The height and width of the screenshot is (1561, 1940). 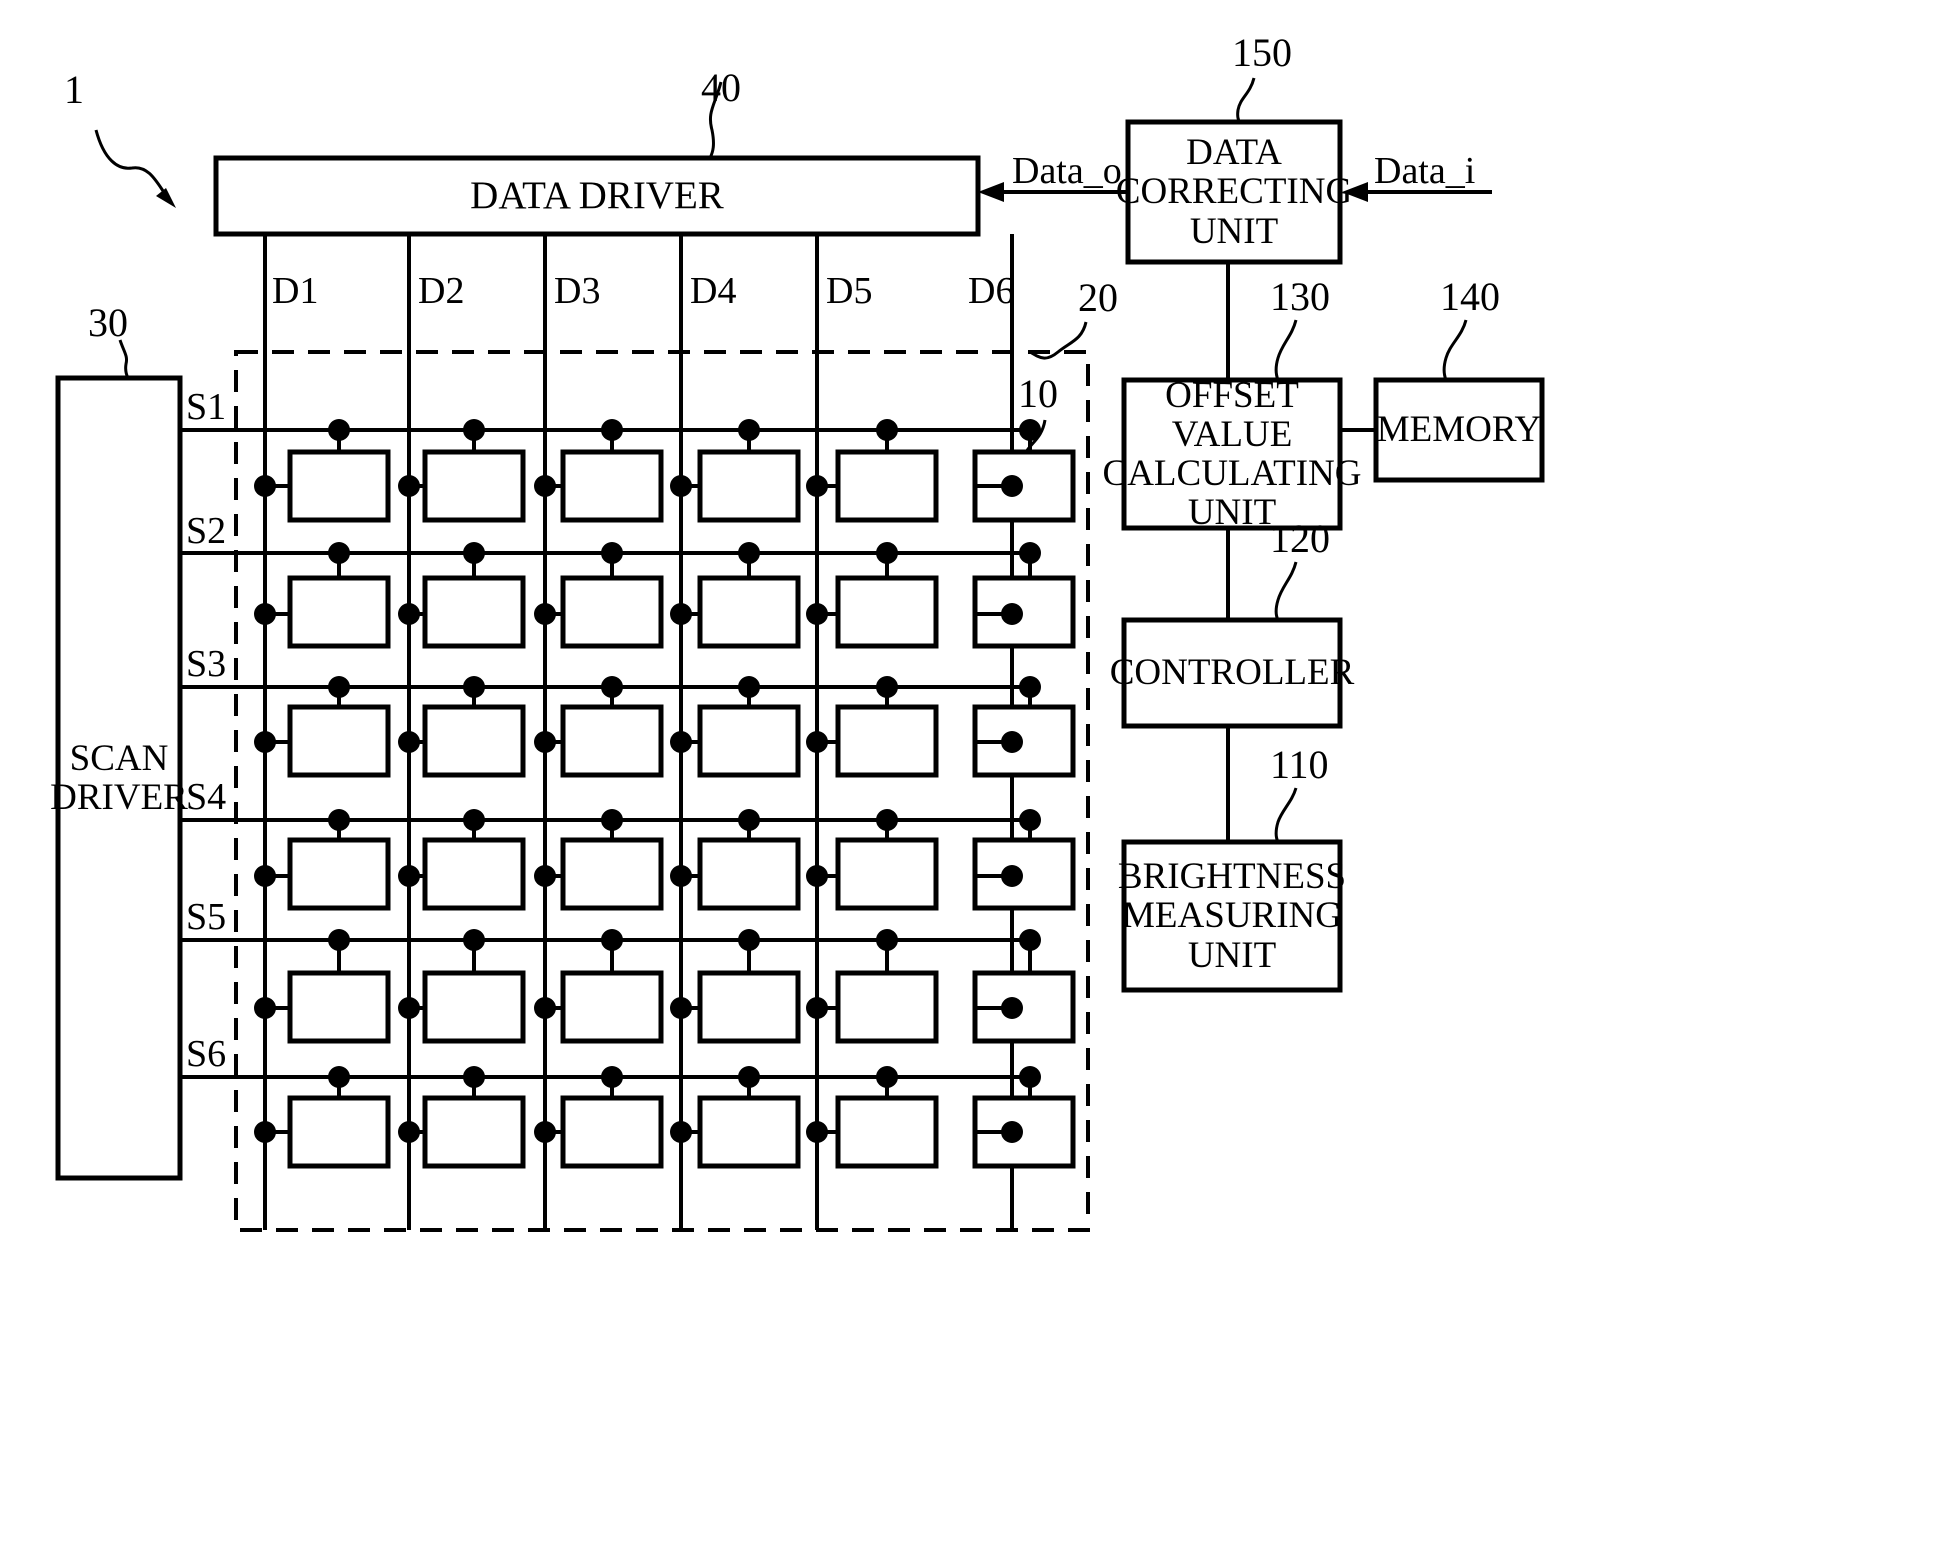 I want to click on ref-scan-driver-30: 30, so click(x=108, y=322).